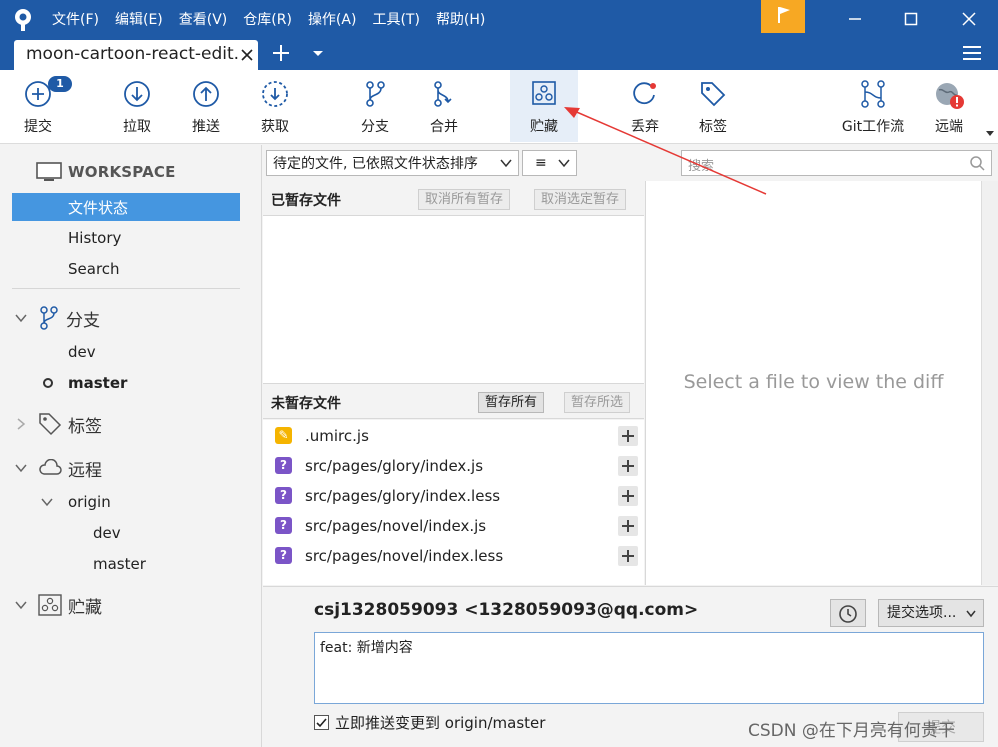  I want to click on commit-author: csj1328059093 <1328059093@qq.com>, so click(506, 610).